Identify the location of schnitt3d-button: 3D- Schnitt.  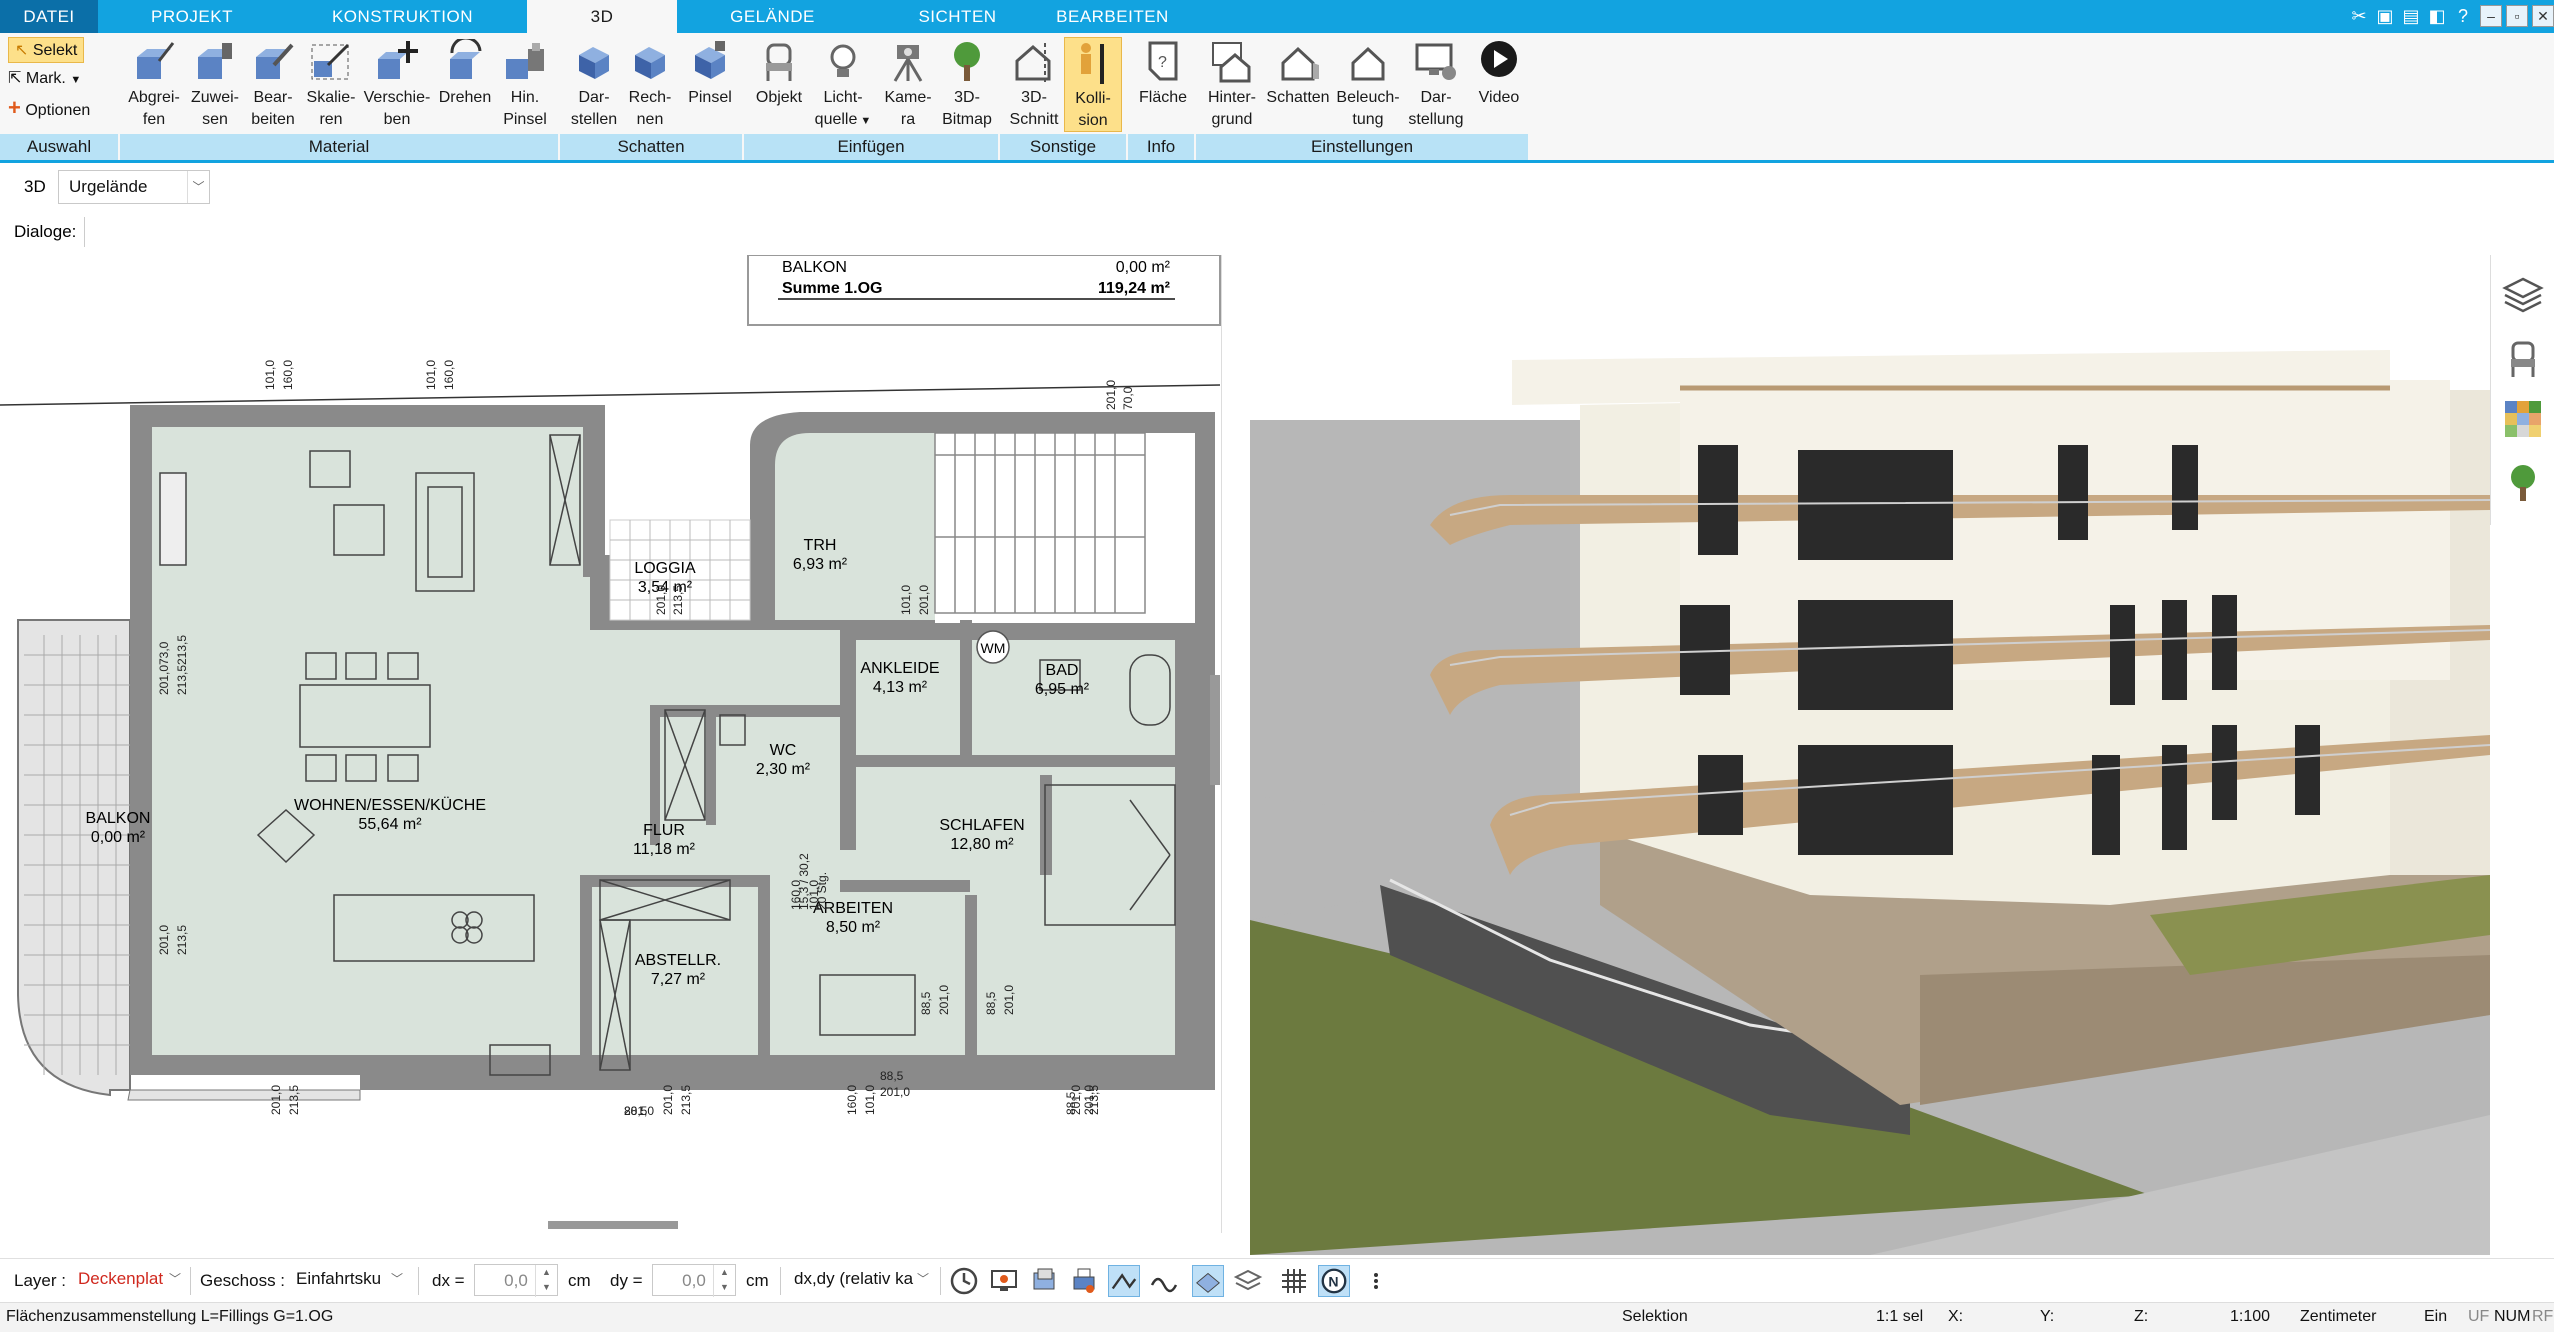
(1034, 84).